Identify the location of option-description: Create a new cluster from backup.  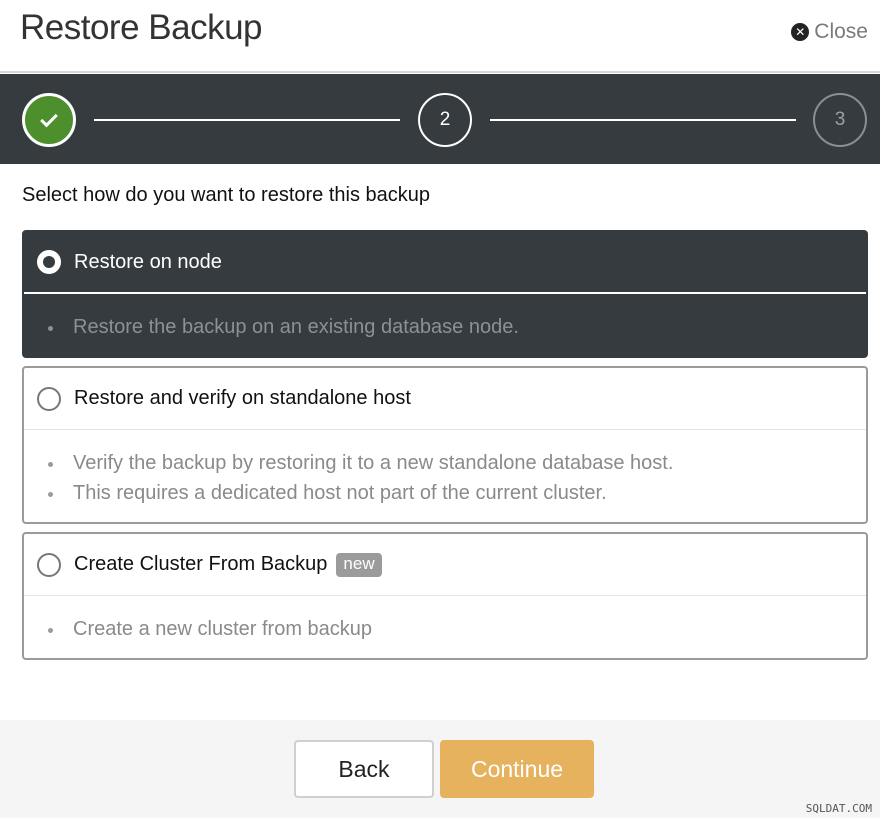
(445, 620).